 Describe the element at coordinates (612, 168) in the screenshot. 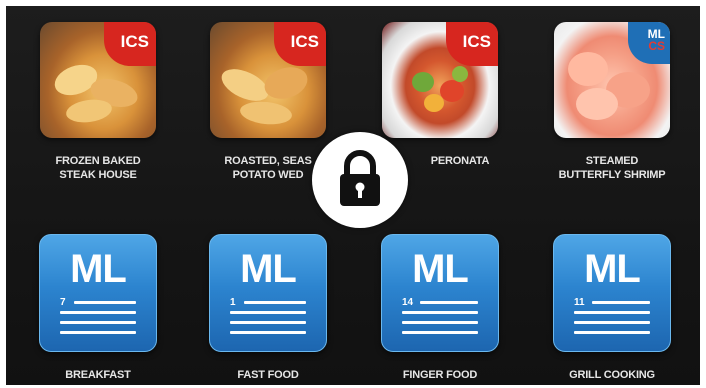

I see `program-label: STEAMED BUTTERFLY SHRIMP` at that location.